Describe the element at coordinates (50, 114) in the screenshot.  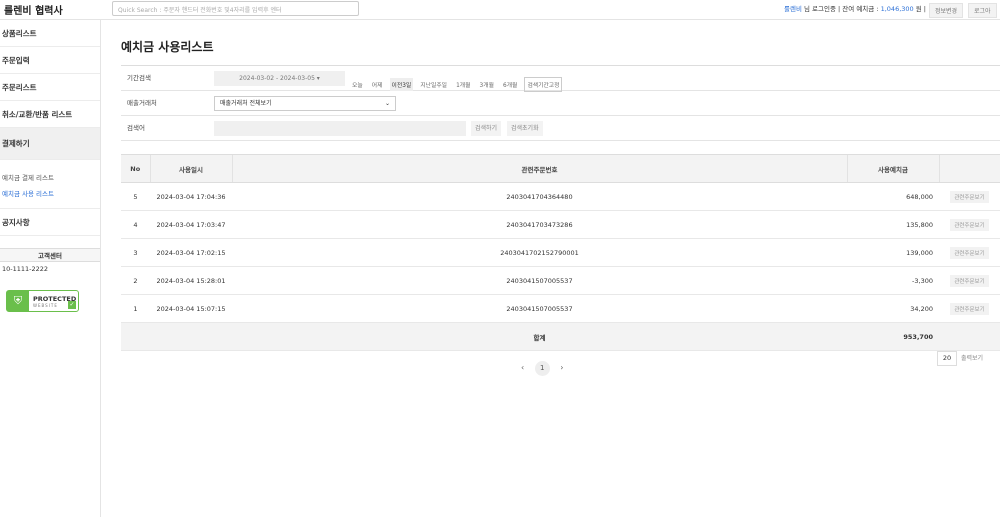
I see `sidebar-item-returns: 취소/교환/반품 리스트` at that location.